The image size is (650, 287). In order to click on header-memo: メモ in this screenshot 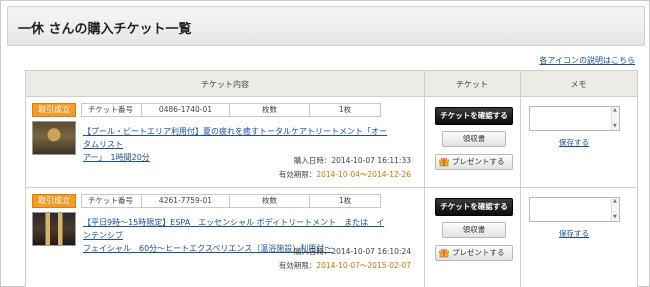, I will do `click(578, 84)`.